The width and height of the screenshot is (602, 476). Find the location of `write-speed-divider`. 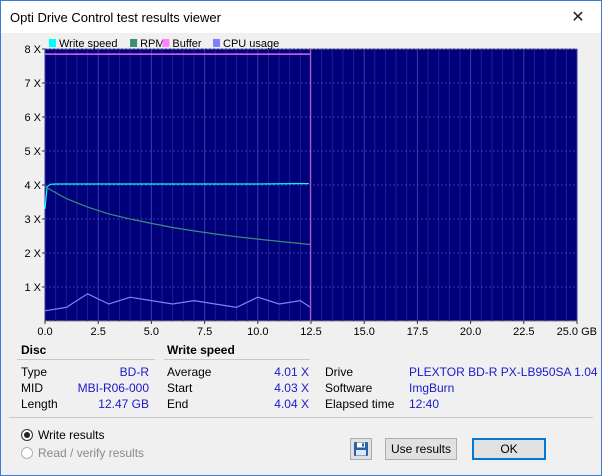

write-speed-divider is located at coordinates (237, 359).